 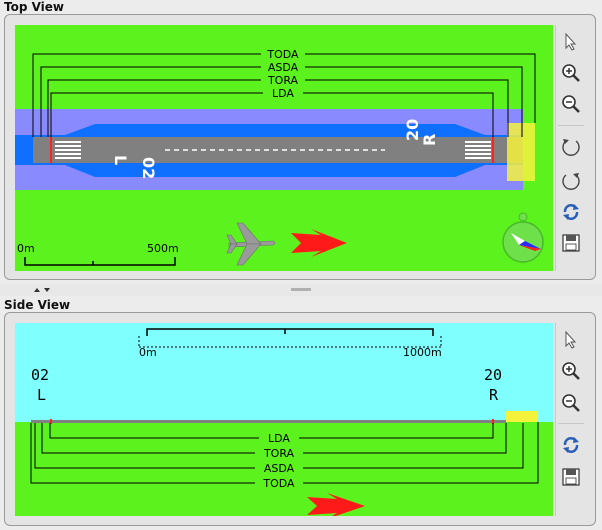 I want to click on side-view-toolbar, so click(x=570, y=419).